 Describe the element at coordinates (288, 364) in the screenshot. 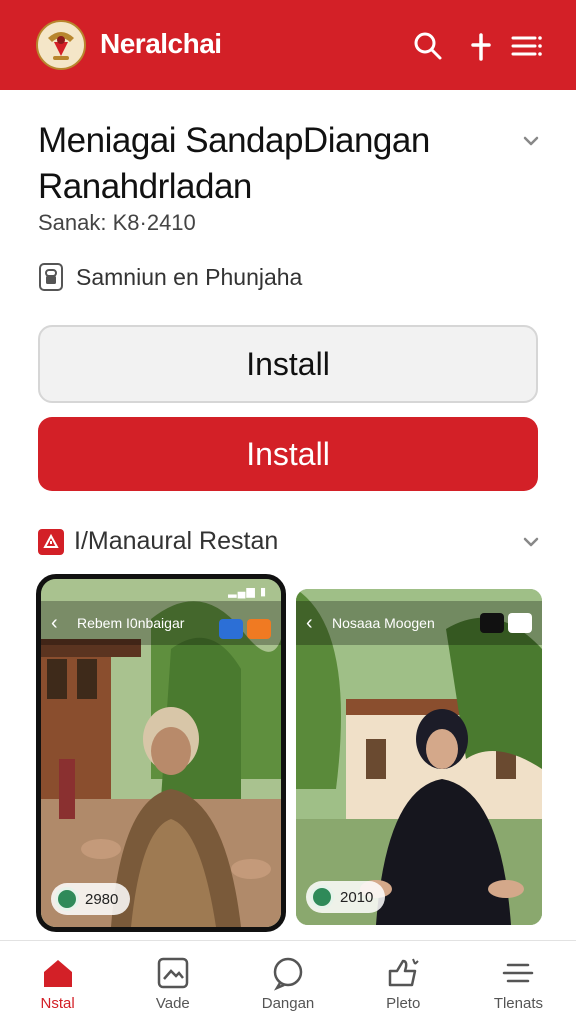

I see `install-secondary-button: Install` at that location.